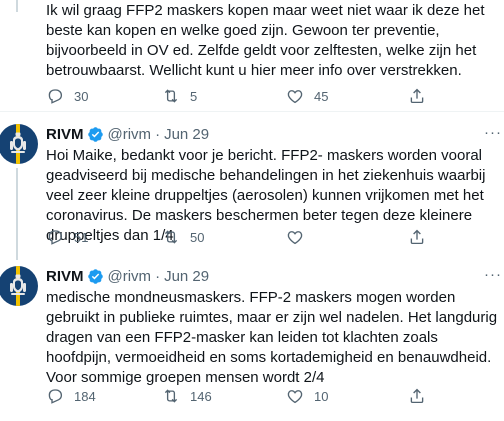 The image size is (504, 421). I want to click on reply-button: 184, so click(71, 396).